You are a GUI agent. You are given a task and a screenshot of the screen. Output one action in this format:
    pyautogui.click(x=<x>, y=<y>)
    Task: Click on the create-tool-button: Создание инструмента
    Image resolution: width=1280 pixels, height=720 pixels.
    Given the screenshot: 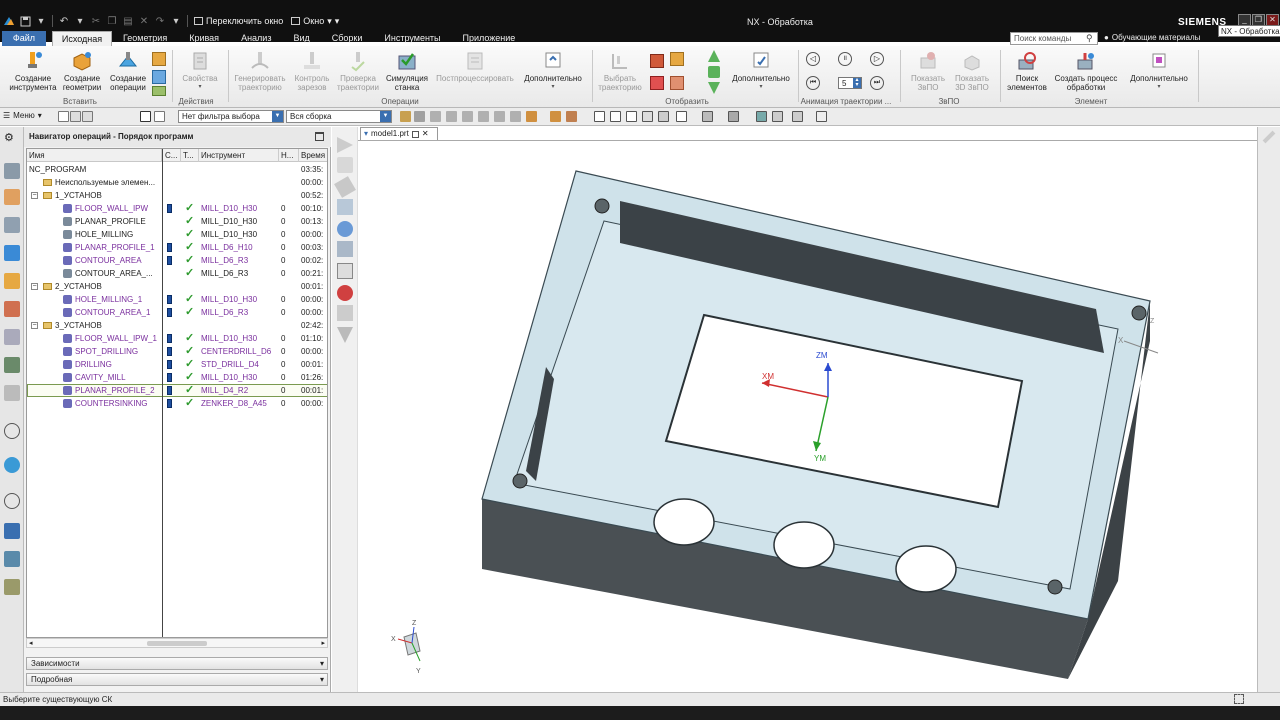 What is the action you would take?
    pyautogui.click(x=33, y=71)
    